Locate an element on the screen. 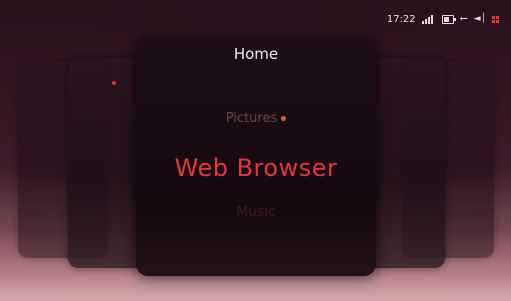 The height and width of the screenshot is (301, 511). notification-dot is located at coordinates (114, 83).